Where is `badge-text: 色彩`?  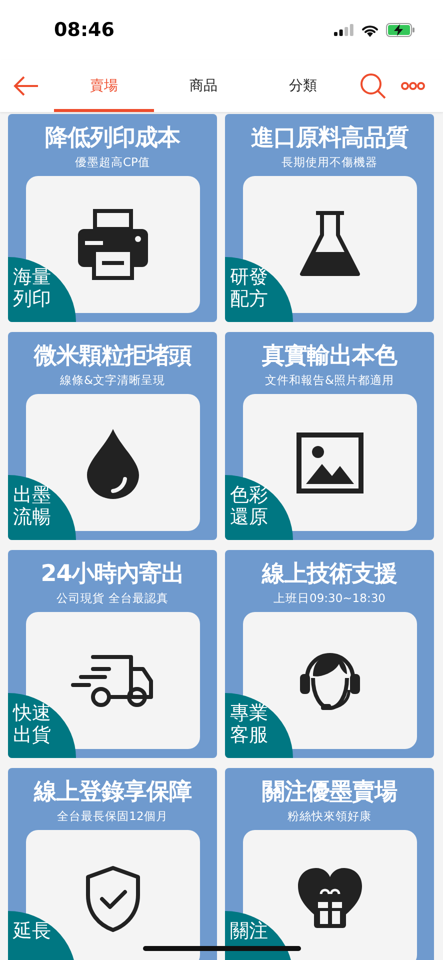
badge-text: 色彩 is located at coordinates (249, 495).